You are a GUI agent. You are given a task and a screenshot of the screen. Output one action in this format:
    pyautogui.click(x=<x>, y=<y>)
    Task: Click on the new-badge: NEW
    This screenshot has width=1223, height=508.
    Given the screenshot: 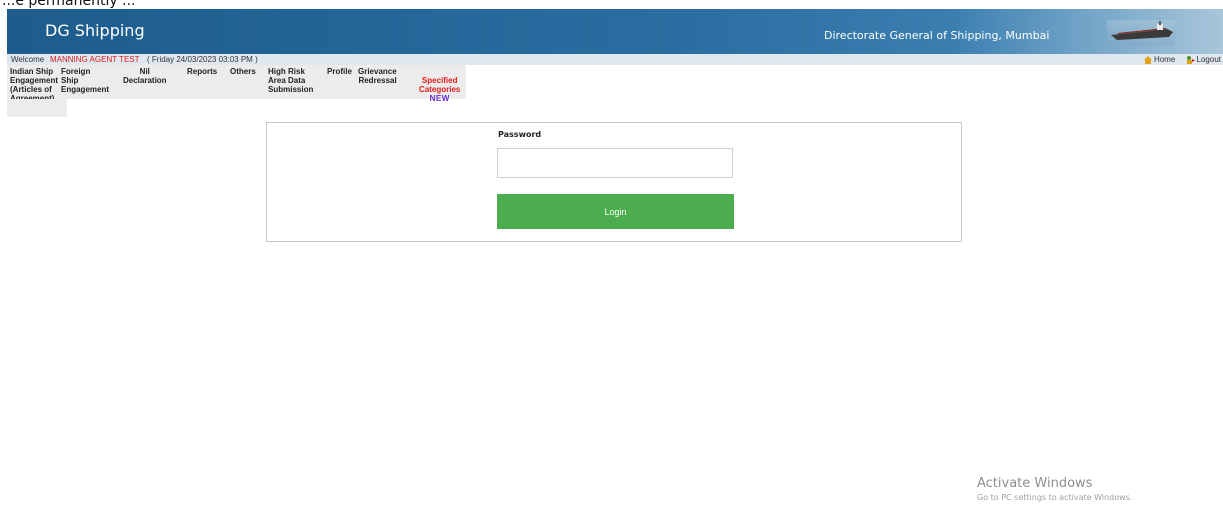 What is the action you would take?
    pyautogui.click(x=439, y=98)
    